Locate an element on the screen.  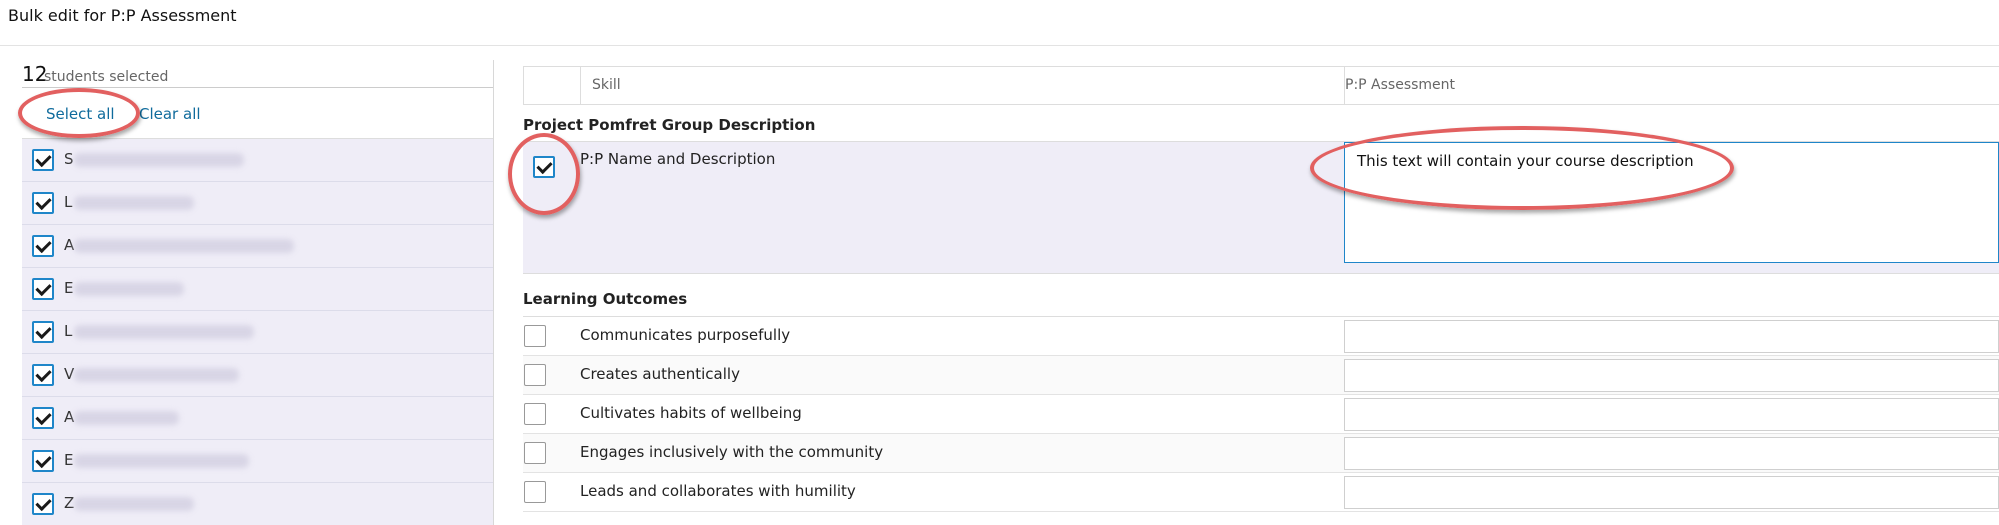
skill-label: Creates authentically is located at coordinates (660, 374).